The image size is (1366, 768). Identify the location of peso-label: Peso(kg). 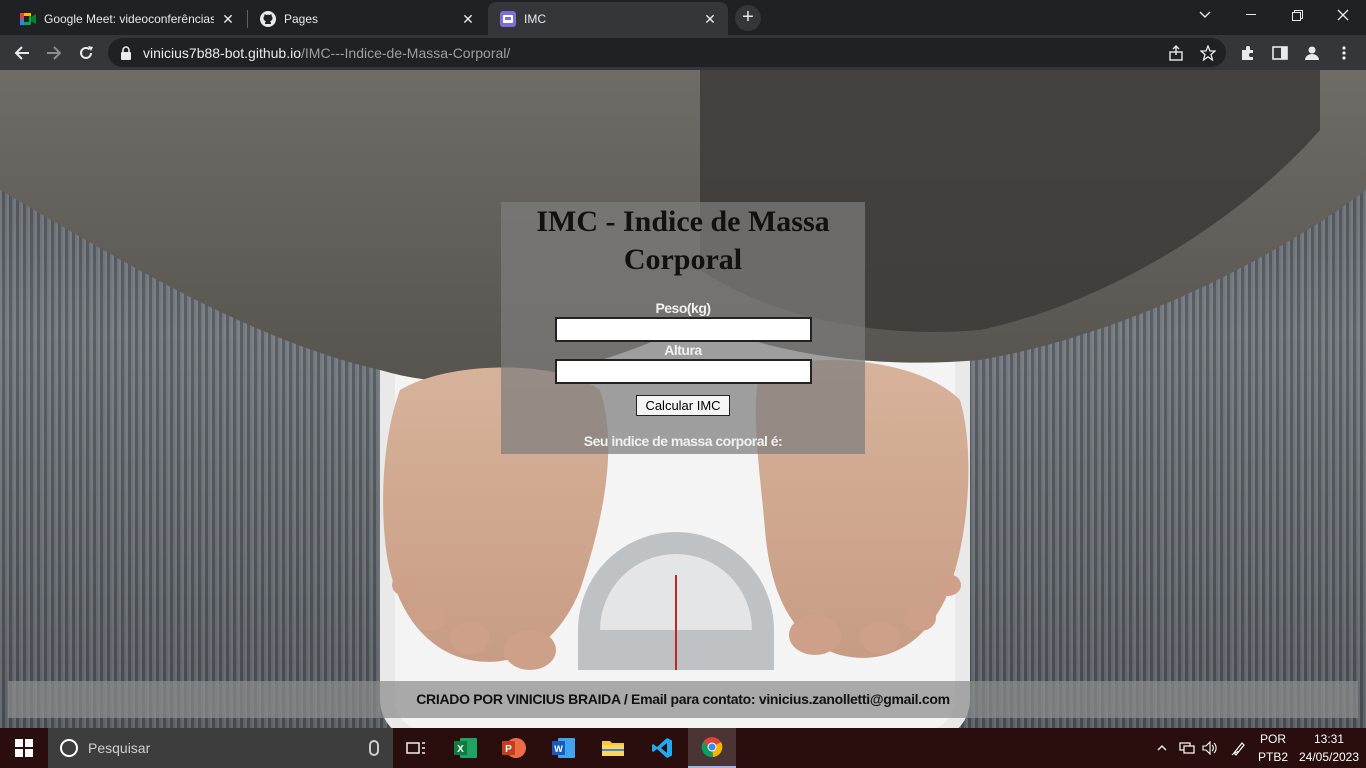
(683, 308).